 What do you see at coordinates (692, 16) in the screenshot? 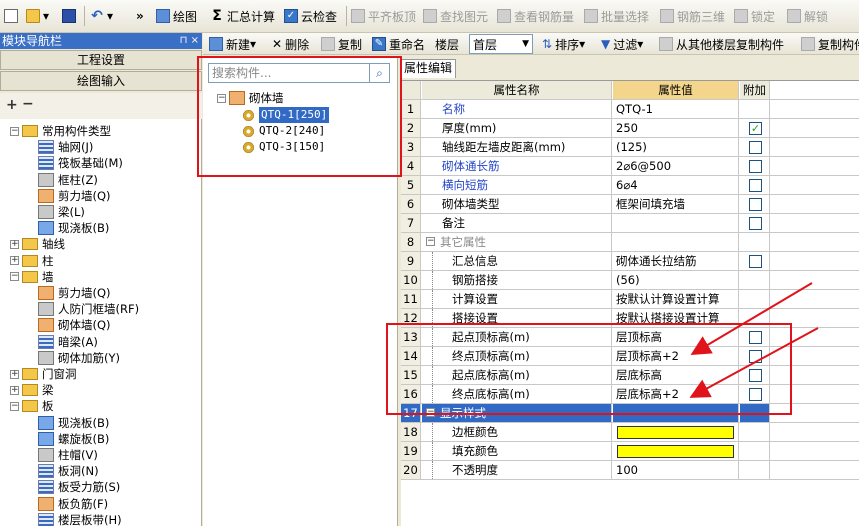
I see `rebar-3d-button: 钢筋三维` at bounding box center [692, 16].